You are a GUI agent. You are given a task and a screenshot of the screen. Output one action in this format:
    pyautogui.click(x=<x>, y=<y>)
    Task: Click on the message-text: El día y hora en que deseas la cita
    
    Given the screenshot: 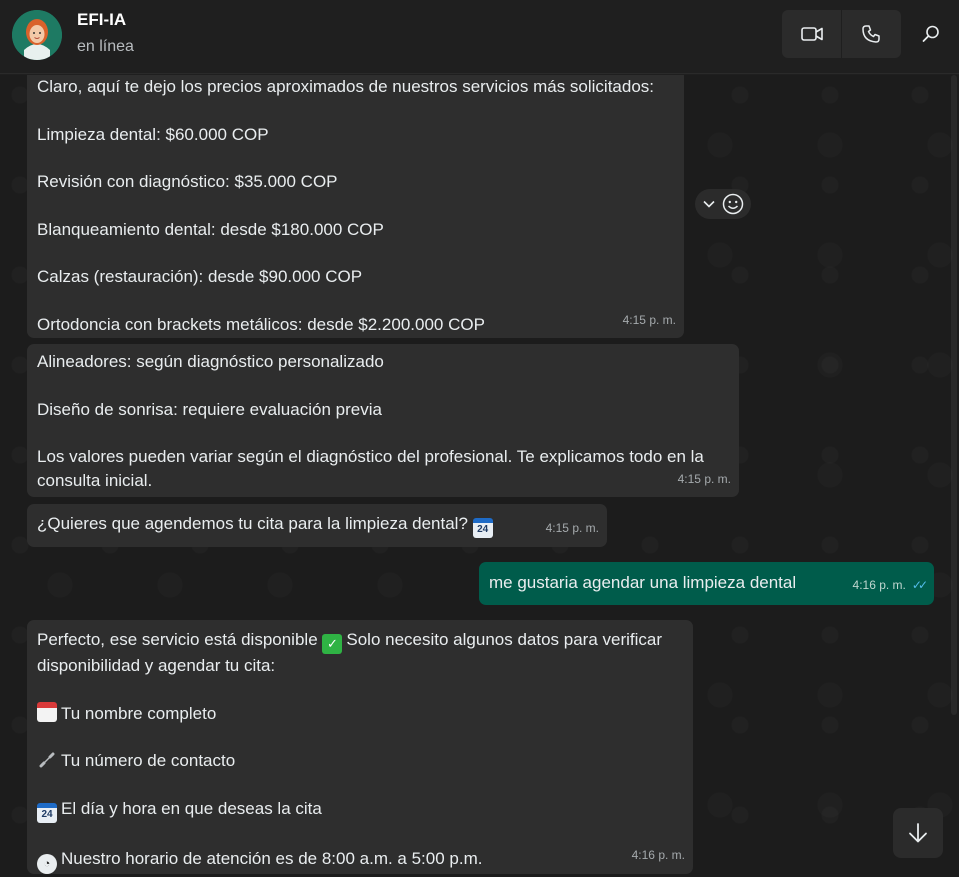 What is the action you would take?
    pyautogui.click(x=191, y=808)
    